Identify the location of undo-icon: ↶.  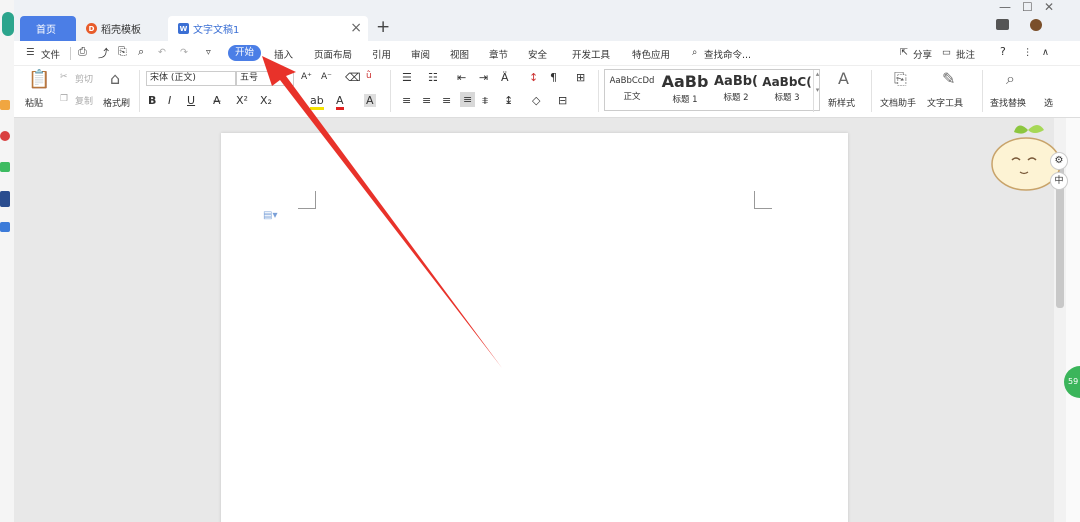
(162, 52).